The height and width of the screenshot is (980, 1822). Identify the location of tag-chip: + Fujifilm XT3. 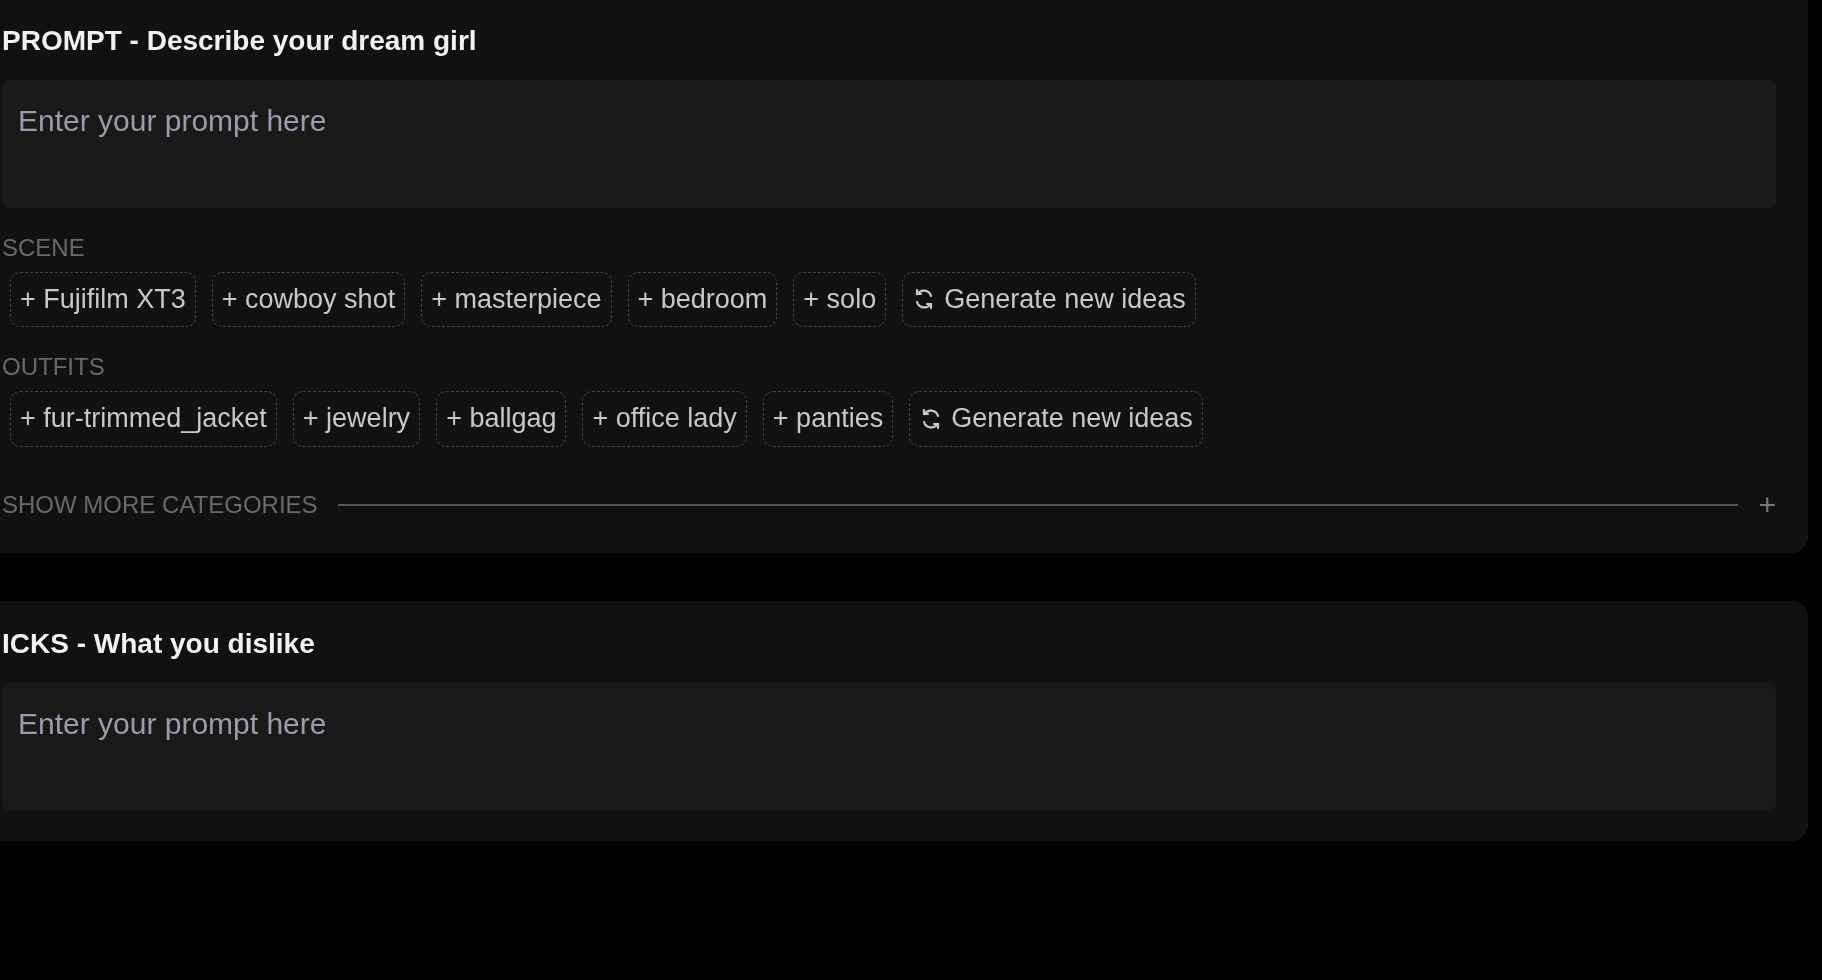
(103, 299).